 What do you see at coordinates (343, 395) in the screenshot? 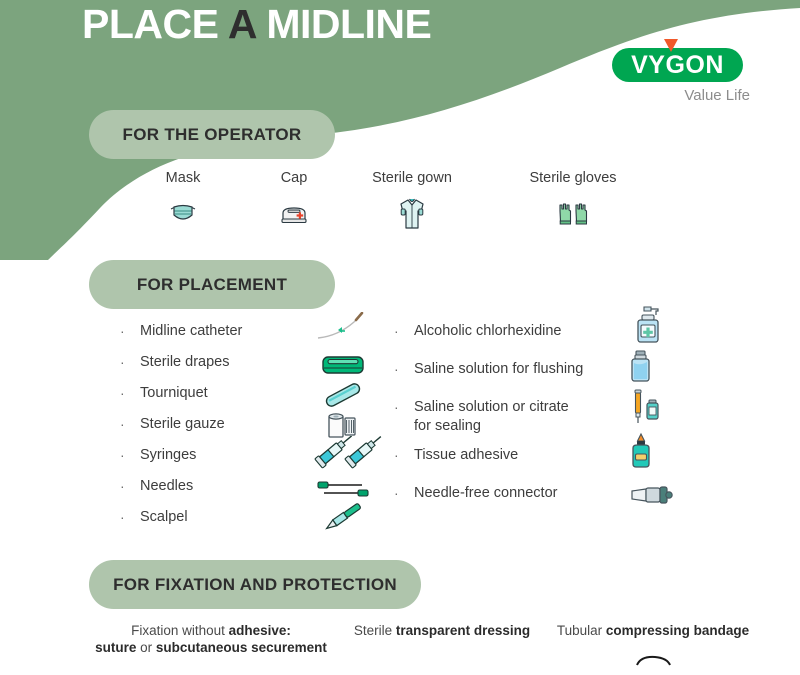
I see `tourniquet-icon` at bounding box center [343, 395].